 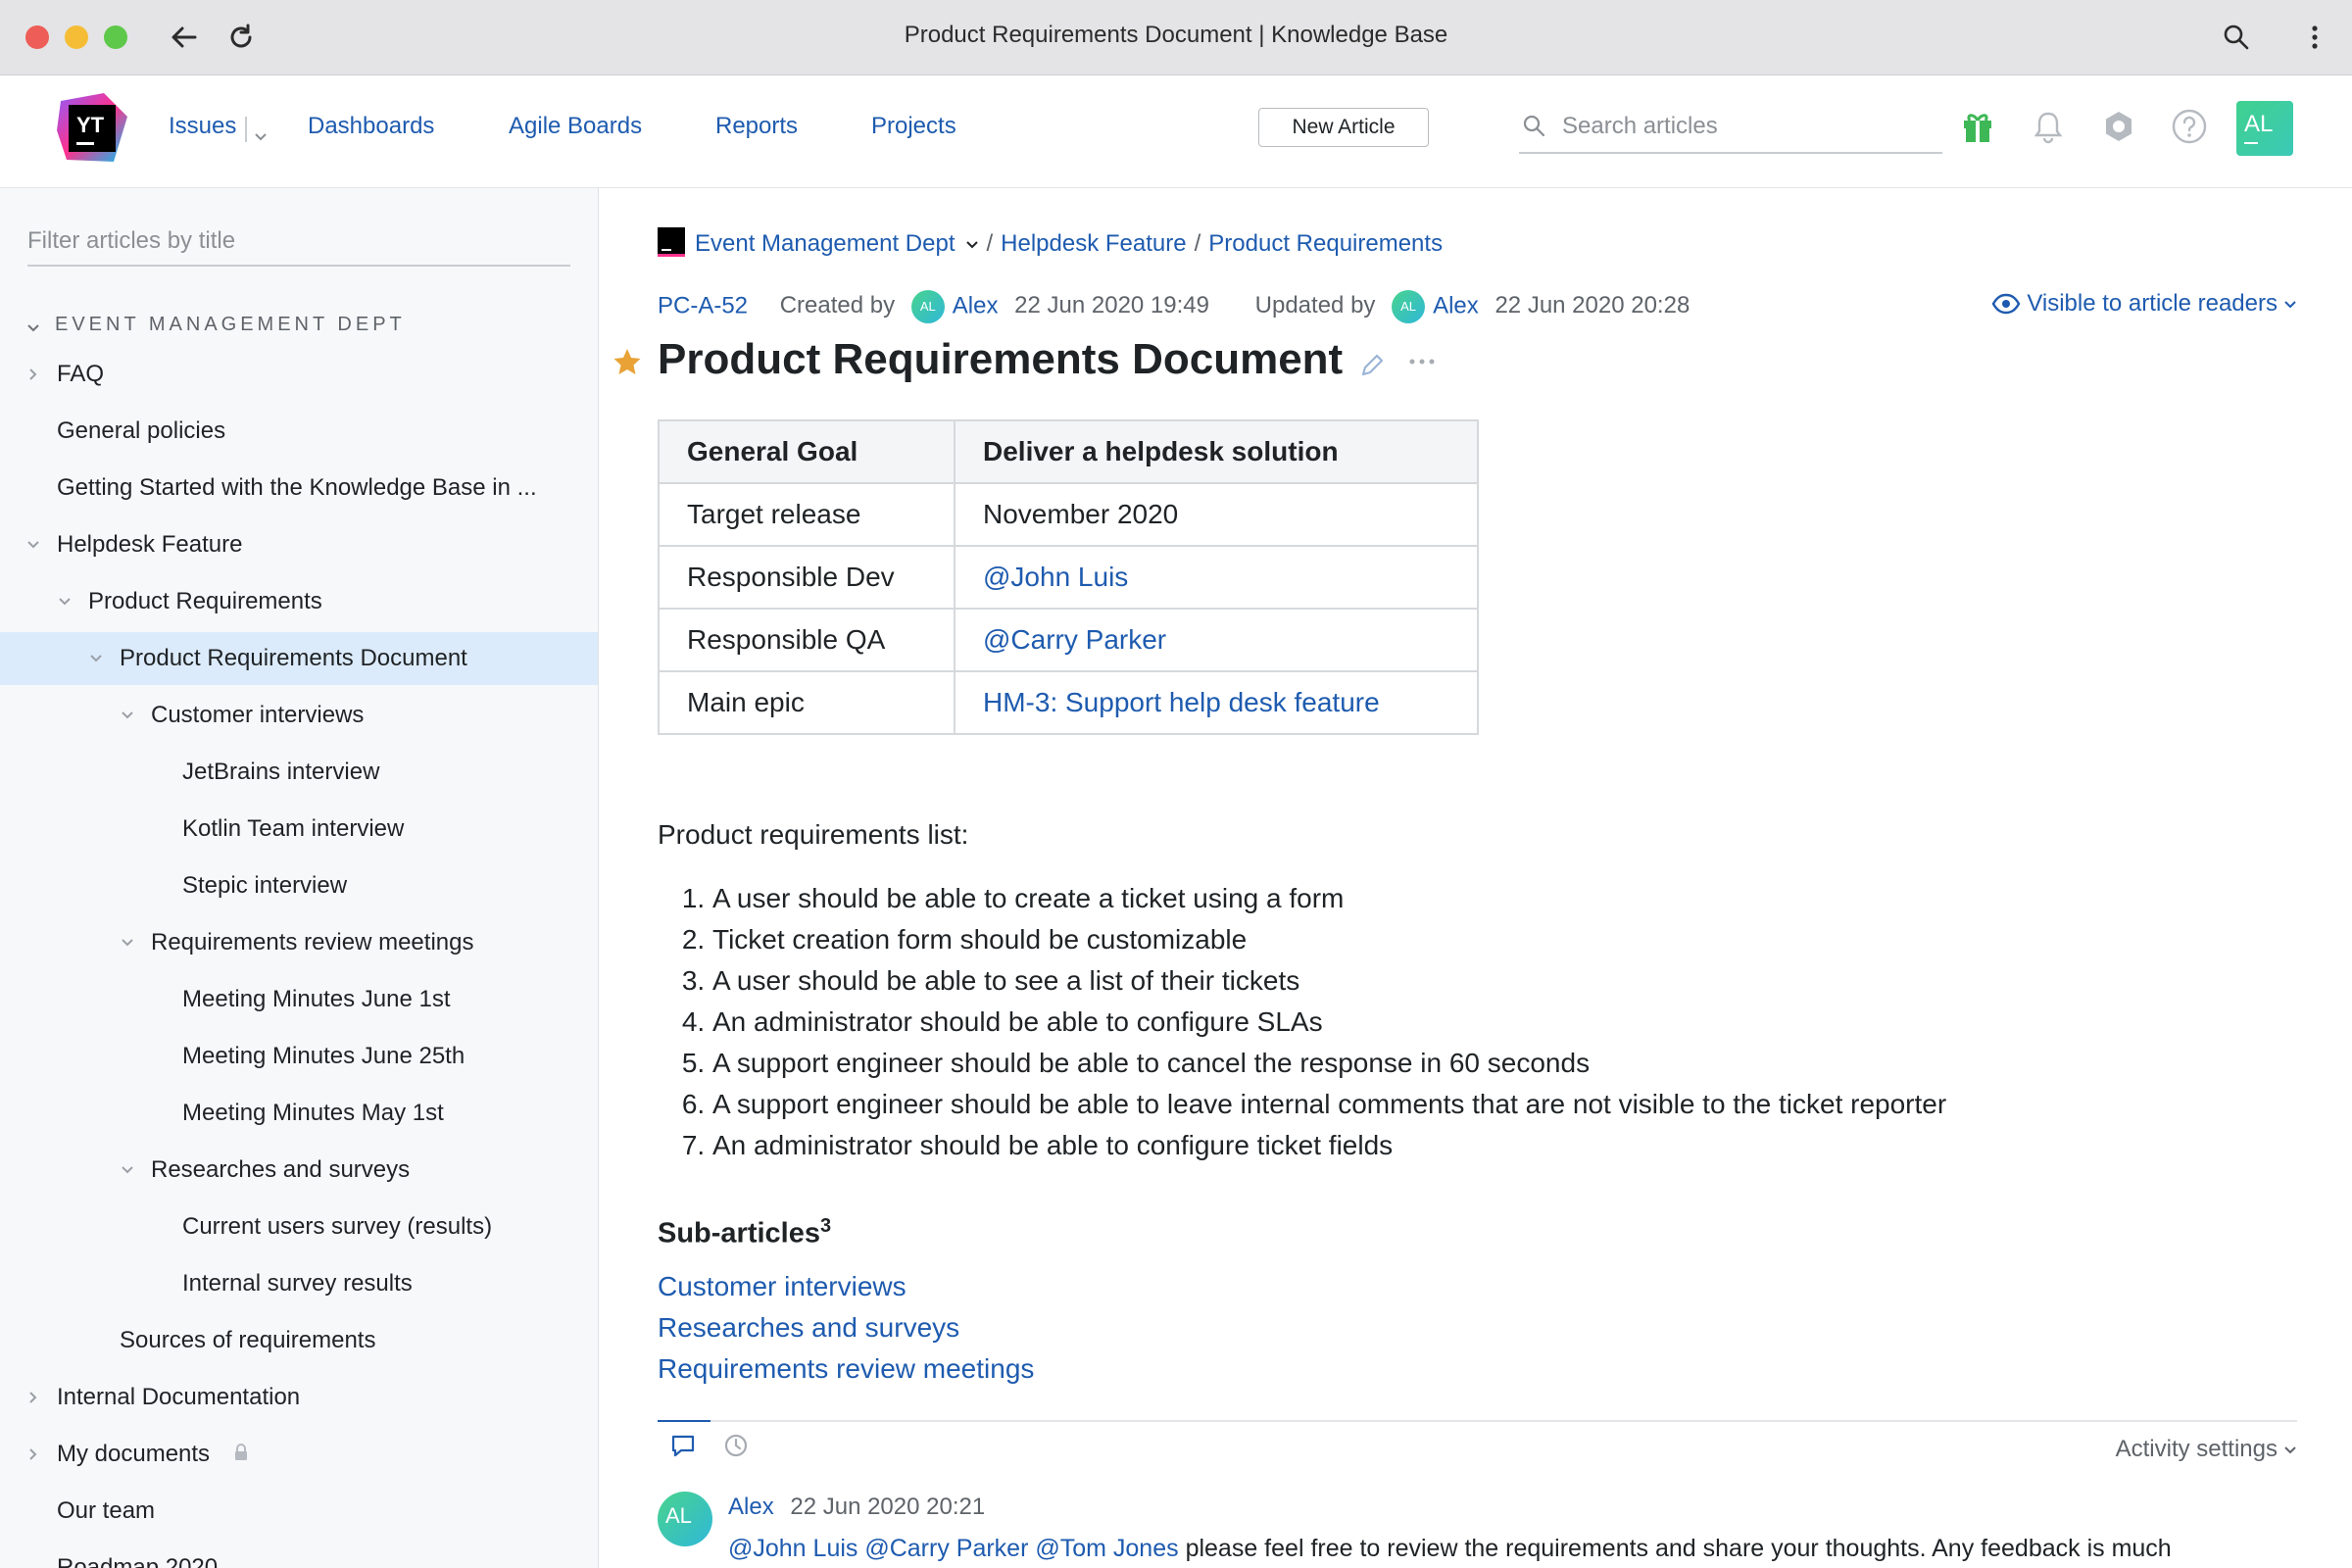 I want to click on table-row: Main epic HM-3: Support help desk feature, so click(x=1068, y=702).